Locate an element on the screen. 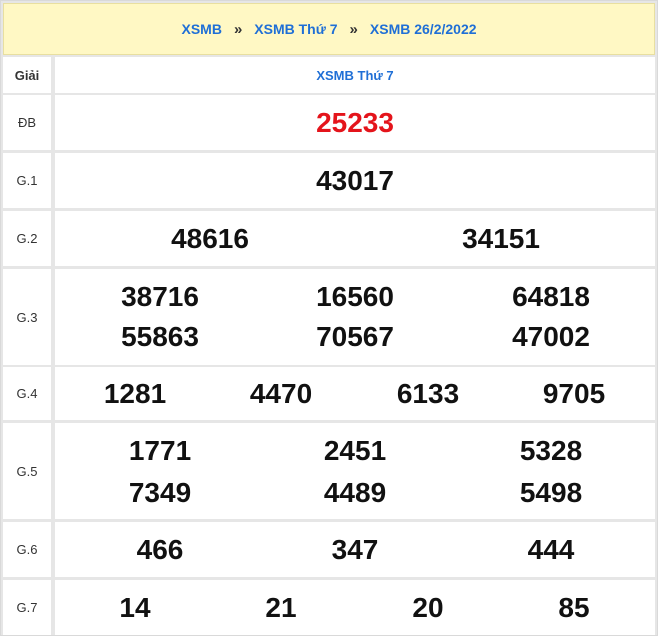  prize-number: 7349 is located at coordinates (160, 492).